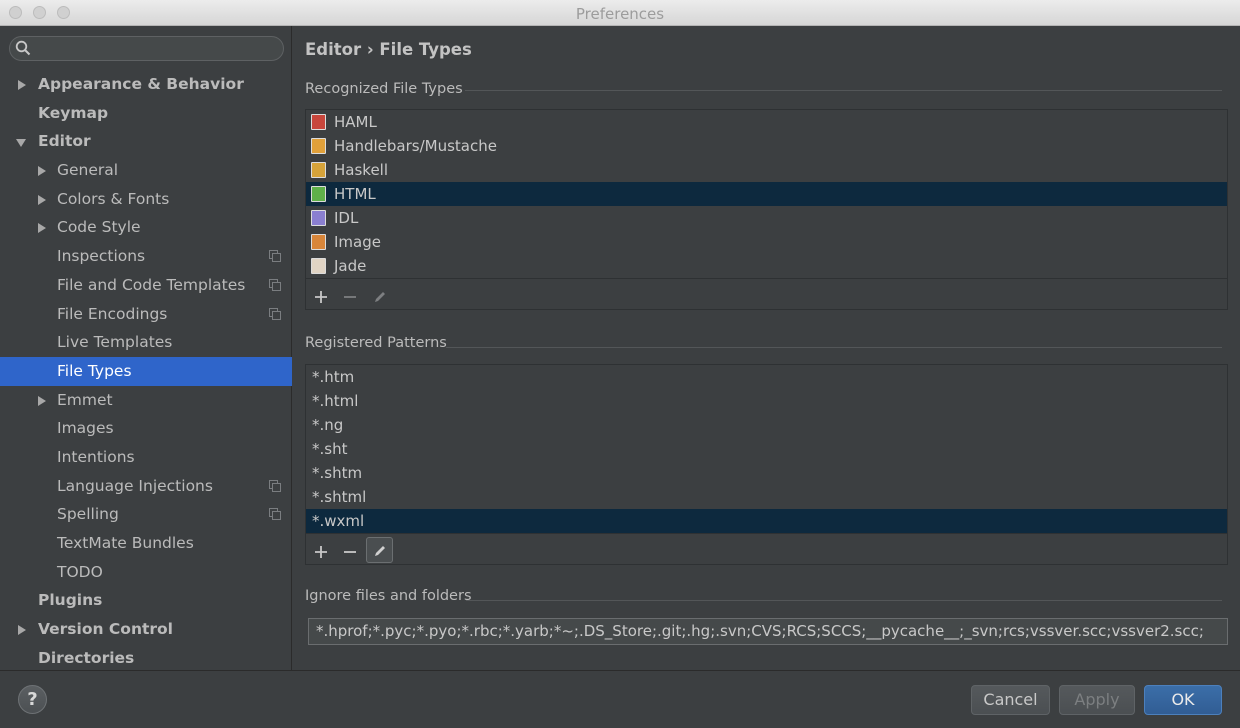 The height and width of the screenshot is (728, 1240). Describe the element at coordinates (318, 122) in the screenshot. I see `haml-file-icon` at that location.